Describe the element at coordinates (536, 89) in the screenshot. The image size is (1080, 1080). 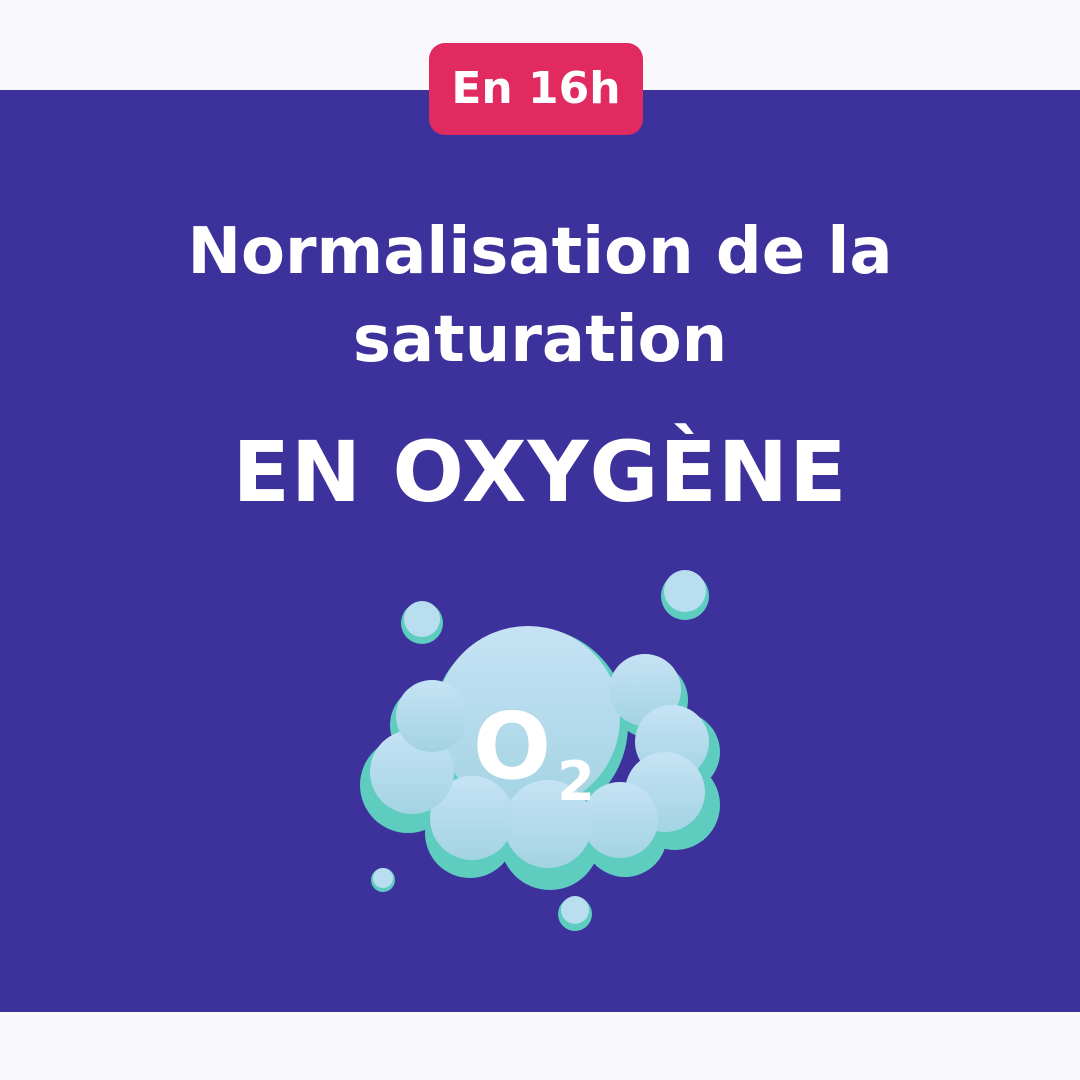
I see `time-badge: En 16h` at that location.